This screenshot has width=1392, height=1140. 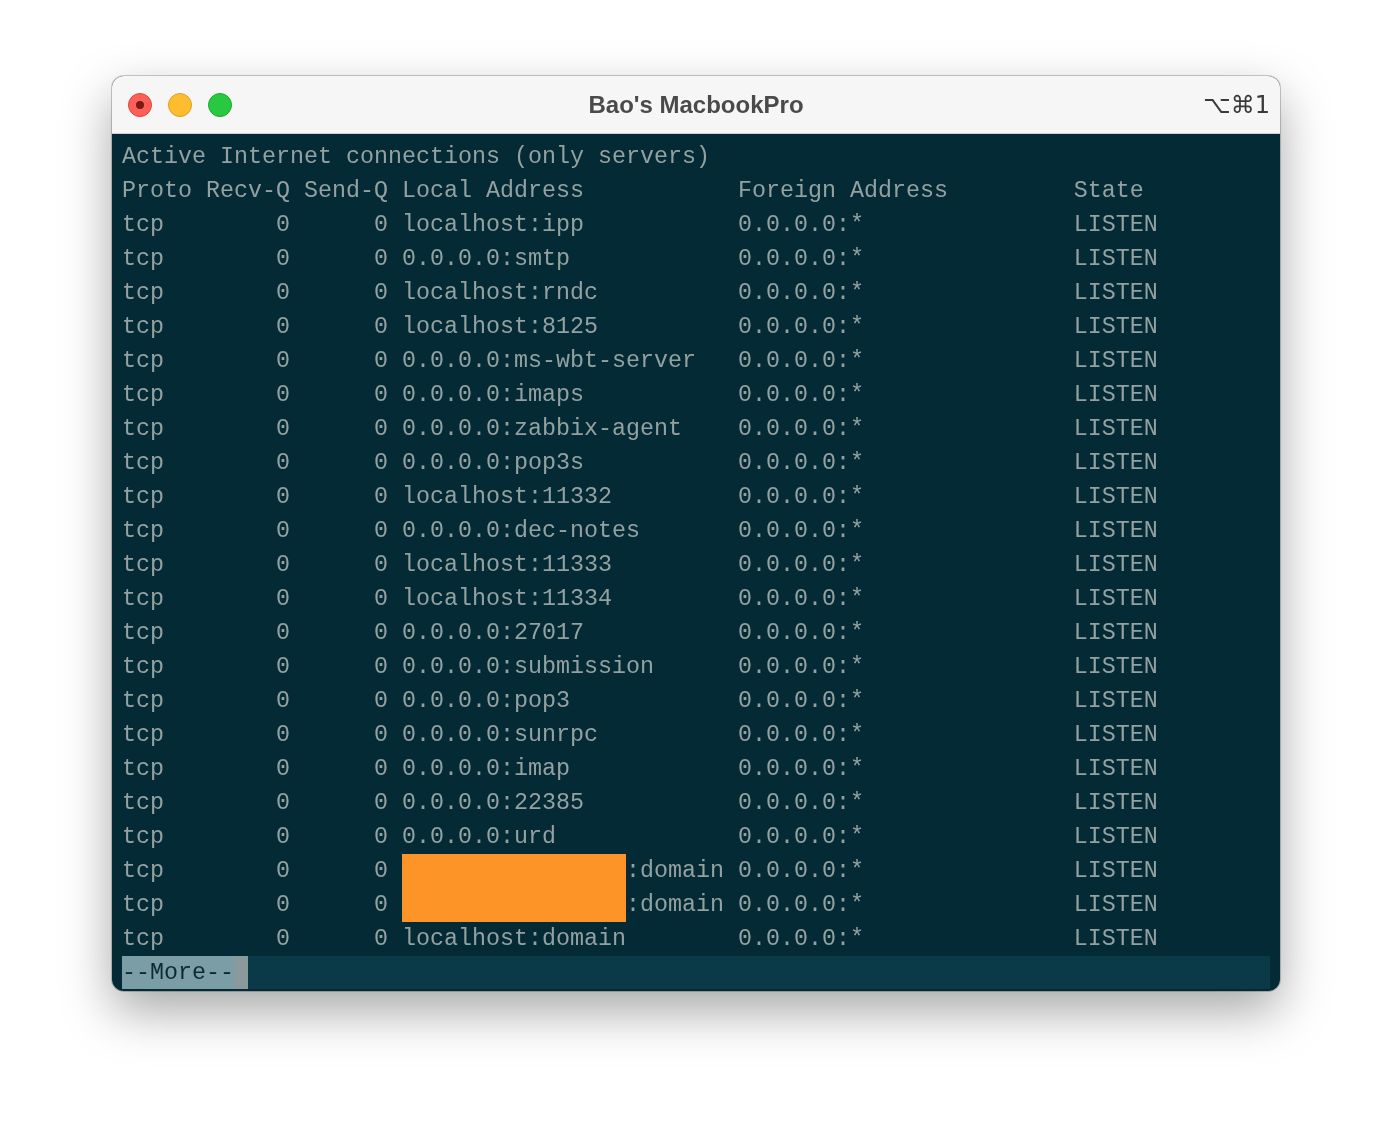 I want to click on table-cell-text: localhost:rndc, so click(x=499, y=293).